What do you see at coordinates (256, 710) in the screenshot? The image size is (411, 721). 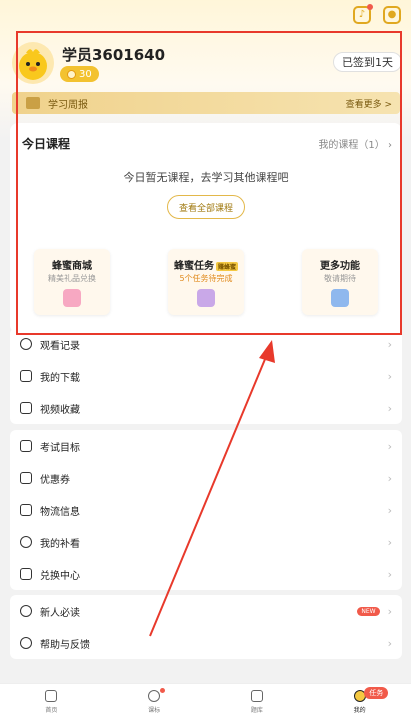 I see `tab-label: 题库` at bounding box center [256, 710].